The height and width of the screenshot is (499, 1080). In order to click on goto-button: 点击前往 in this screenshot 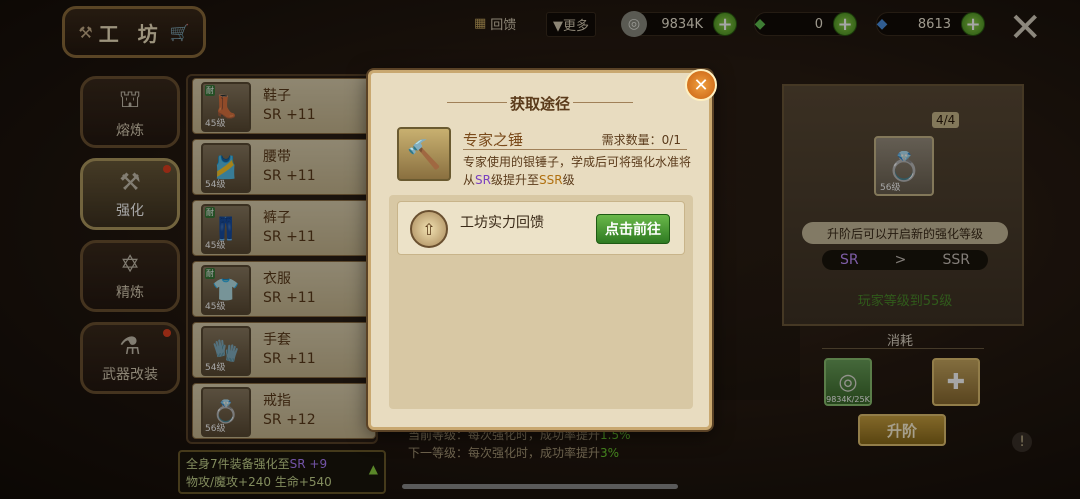, I will do `click(633, 229)`.